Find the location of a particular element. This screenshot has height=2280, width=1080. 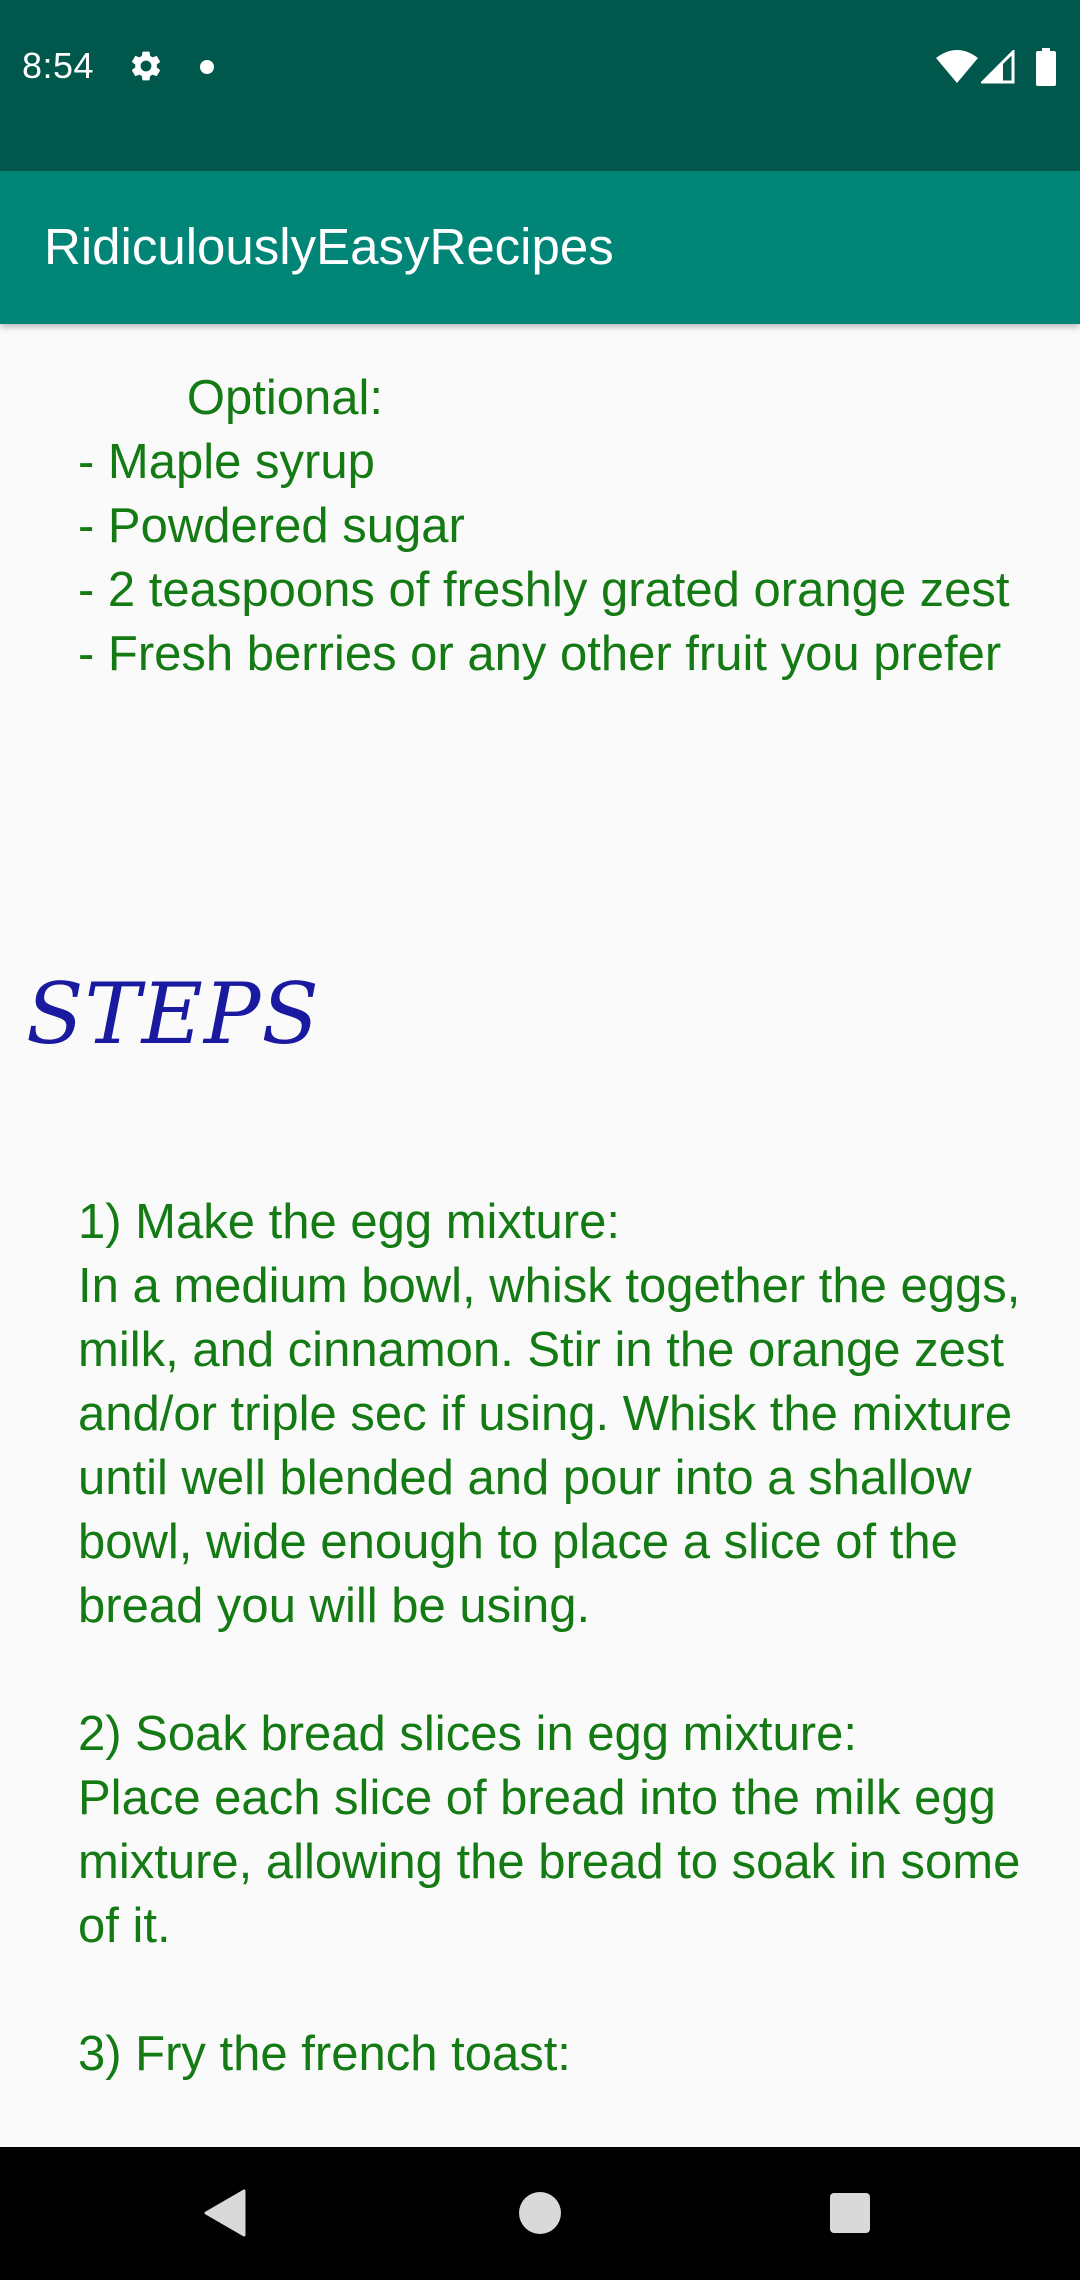

navigation-bar is located at coordinates (540, 2213).